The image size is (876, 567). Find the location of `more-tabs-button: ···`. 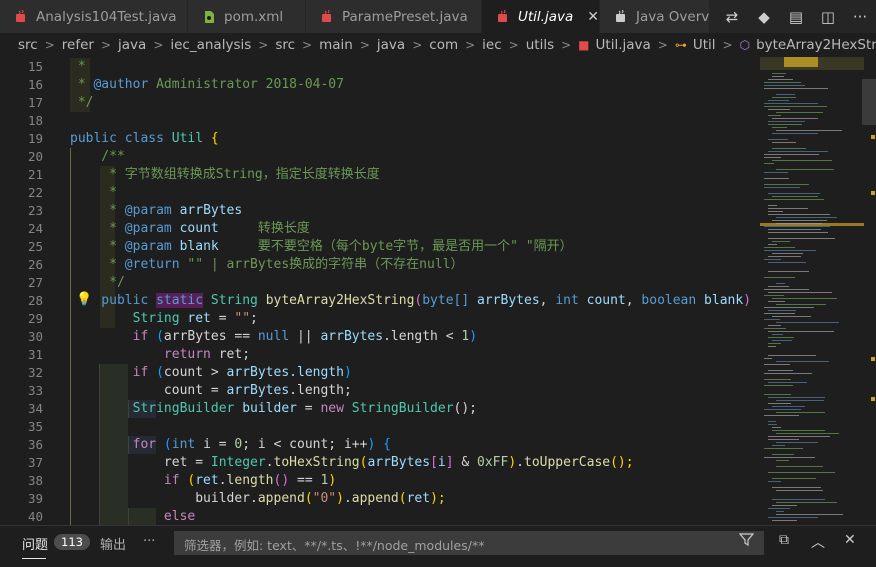

more-tabs-button: ··· is located at coordinates (149, 541).